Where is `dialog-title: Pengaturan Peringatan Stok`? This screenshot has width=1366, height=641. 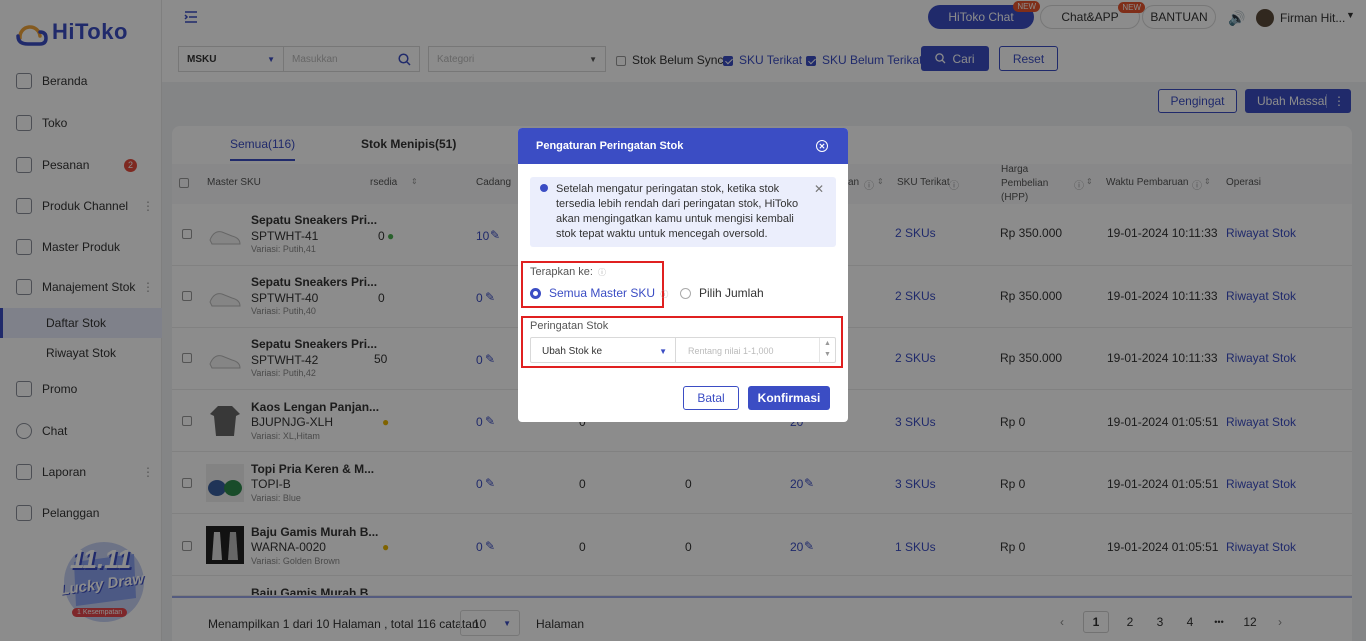
dialog-title: Pengaturan Peringatan Stok is located at coordinates (610, 146).